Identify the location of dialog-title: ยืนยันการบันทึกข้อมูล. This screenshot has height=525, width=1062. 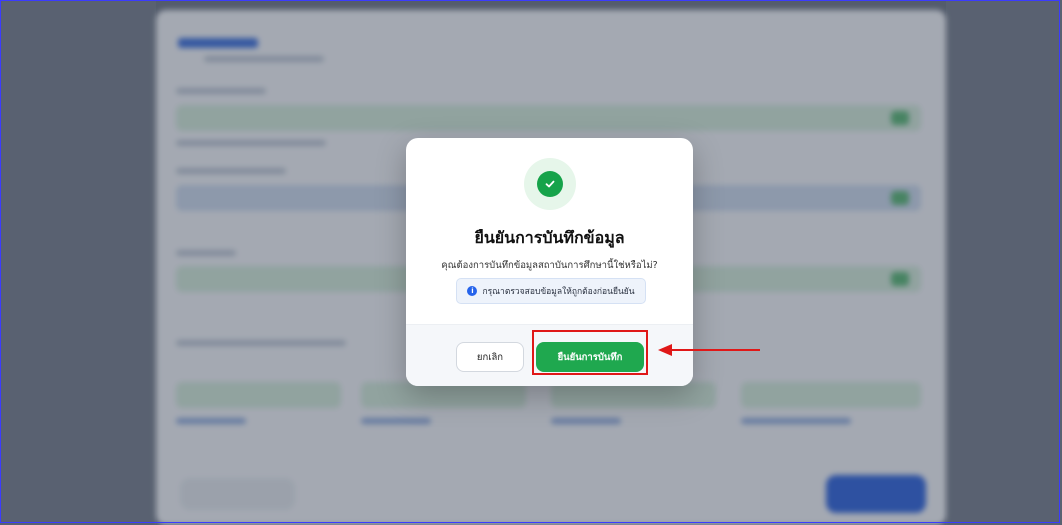
(549, 237).